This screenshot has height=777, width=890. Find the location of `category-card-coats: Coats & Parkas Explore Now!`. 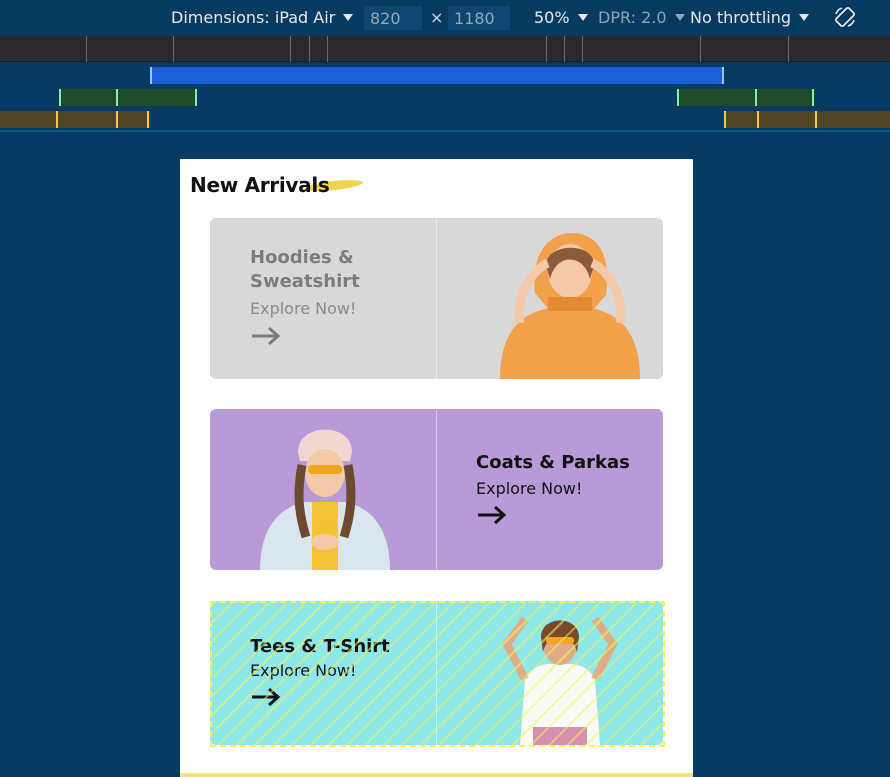

category-card-coats: Coats & Parkas Explore Now! is located at coordinates (436, 489).